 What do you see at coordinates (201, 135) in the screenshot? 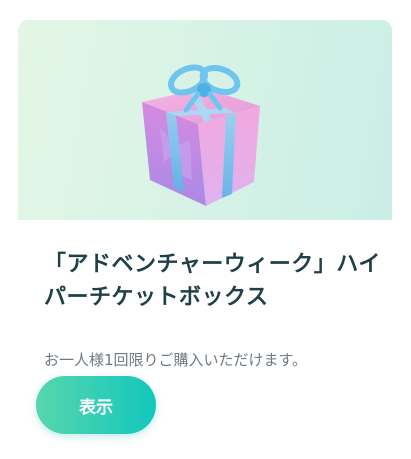
I see `gift-box-icon` at bounding box center [201, 135].